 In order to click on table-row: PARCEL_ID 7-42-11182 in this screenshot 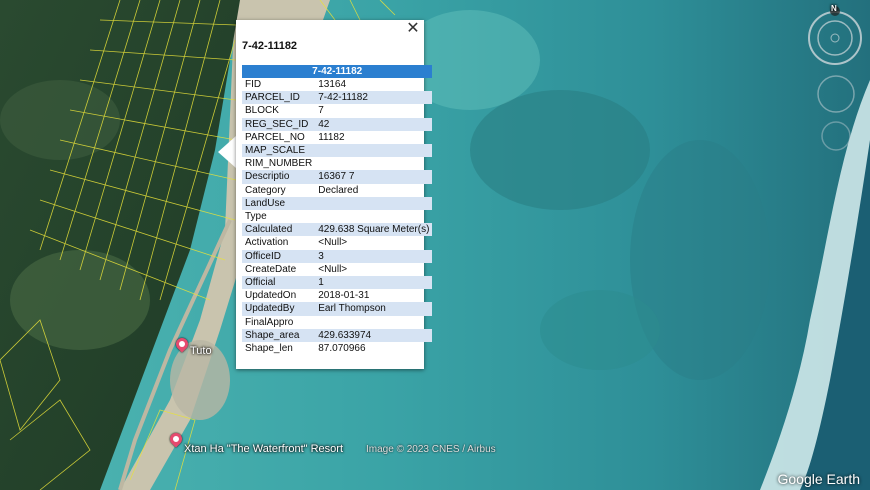, I will do `click(337, 98)`.